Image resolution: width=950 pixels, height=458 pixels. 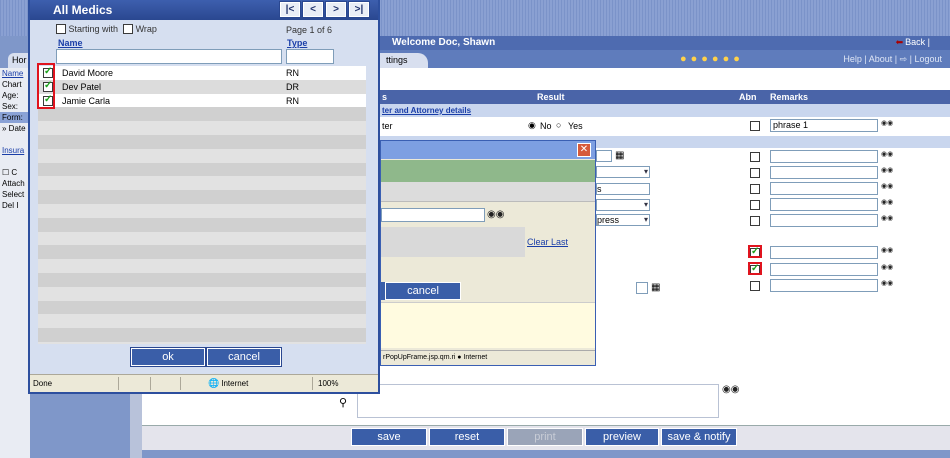 What do you see at coordinates (43, 383) in the screenshot?
I see `status-text: Done` at bounding box center [43, 383].